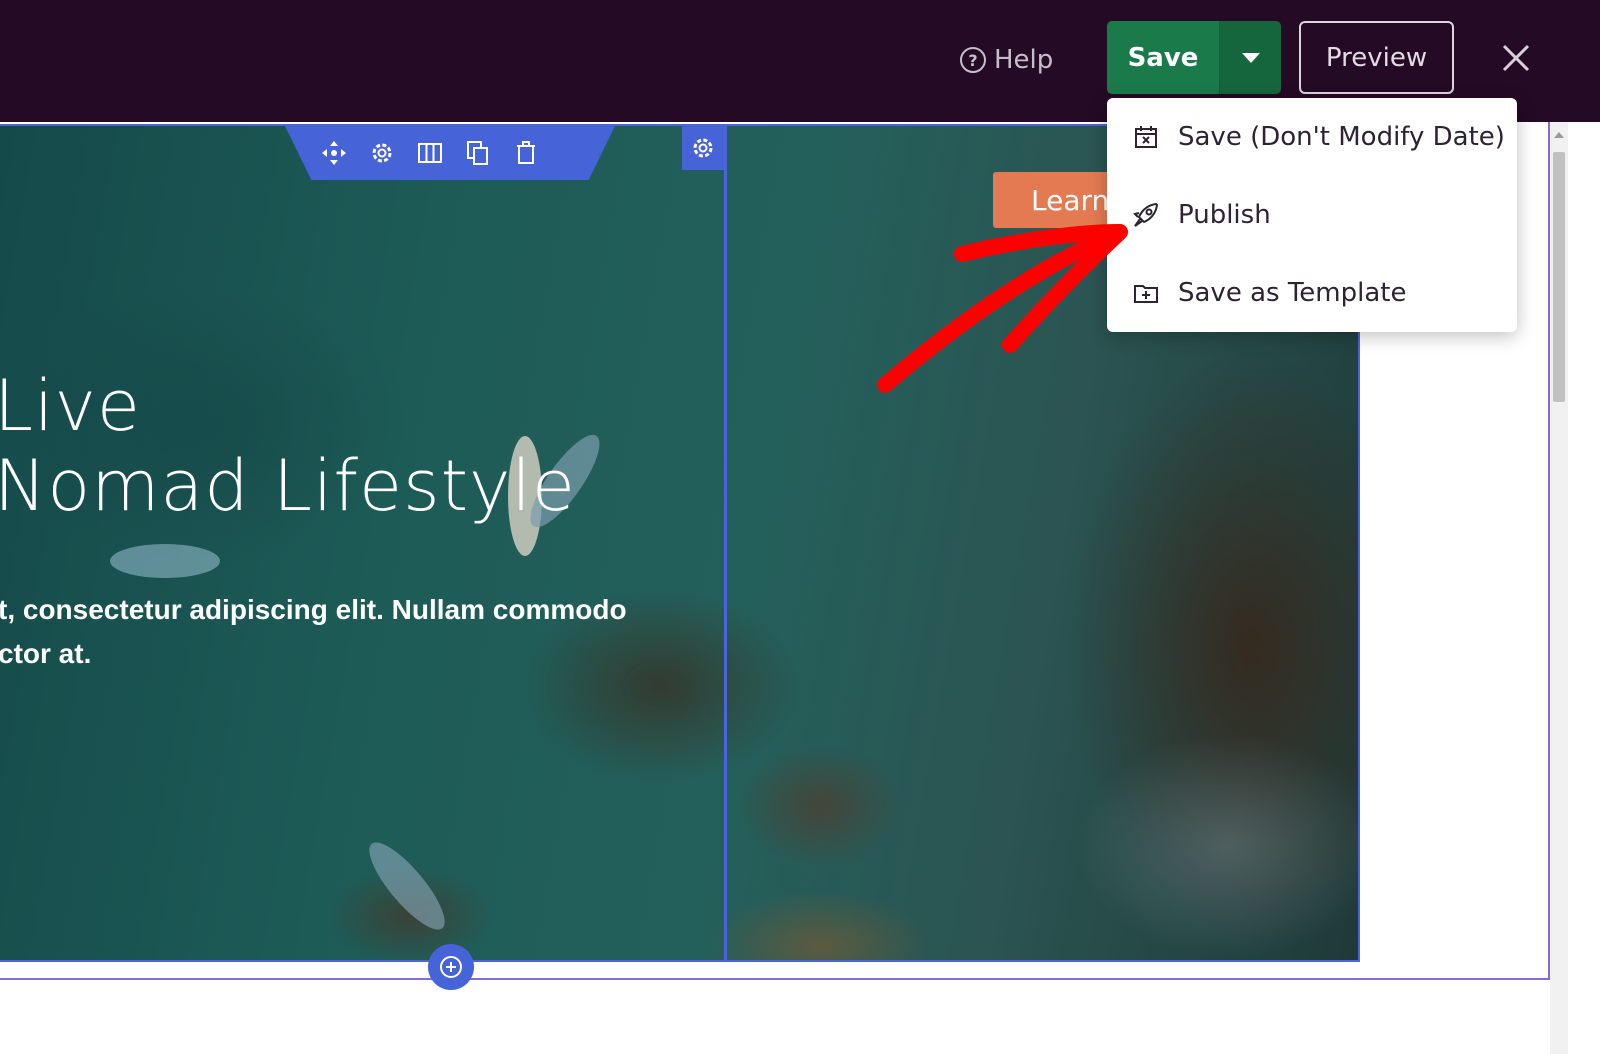  I want to click on save-dont-modify-date-item: Save (Don't Modify Date), so click(1312, 137).